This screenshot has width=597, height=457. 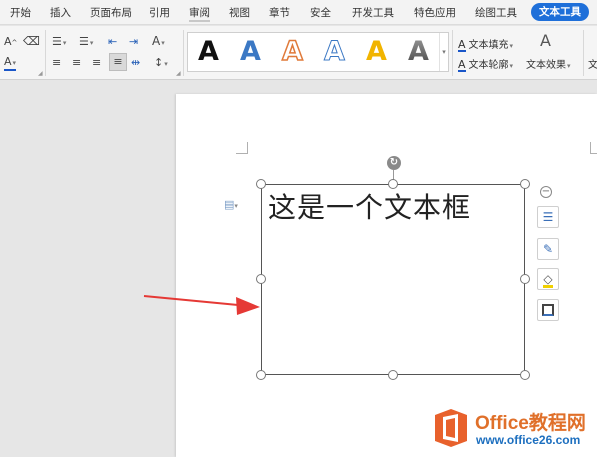 I want to click on margin-corner-top-left, so click(x=242, y=148).